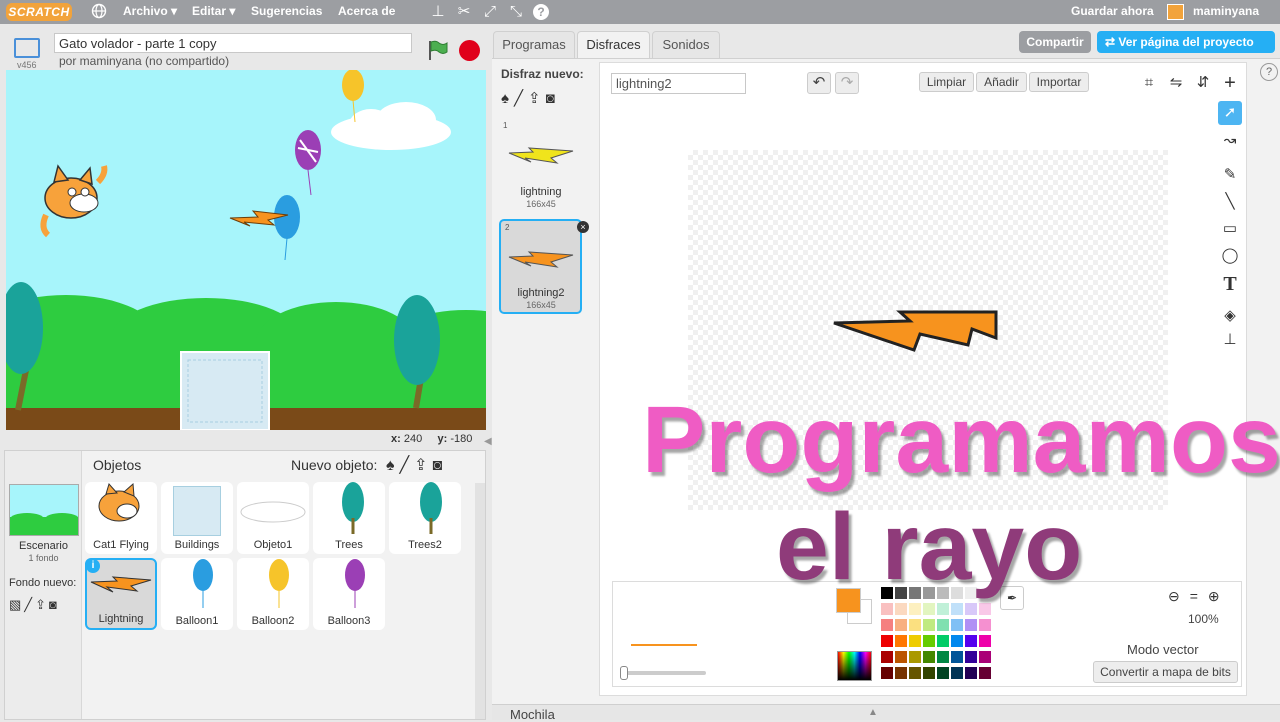 The width and height of the screenshot is (1280, 722). What do you see at coordinates (490, 12) in the screenshot?
I see `grow-icon: ⤢` at bounding box center [490, 12].